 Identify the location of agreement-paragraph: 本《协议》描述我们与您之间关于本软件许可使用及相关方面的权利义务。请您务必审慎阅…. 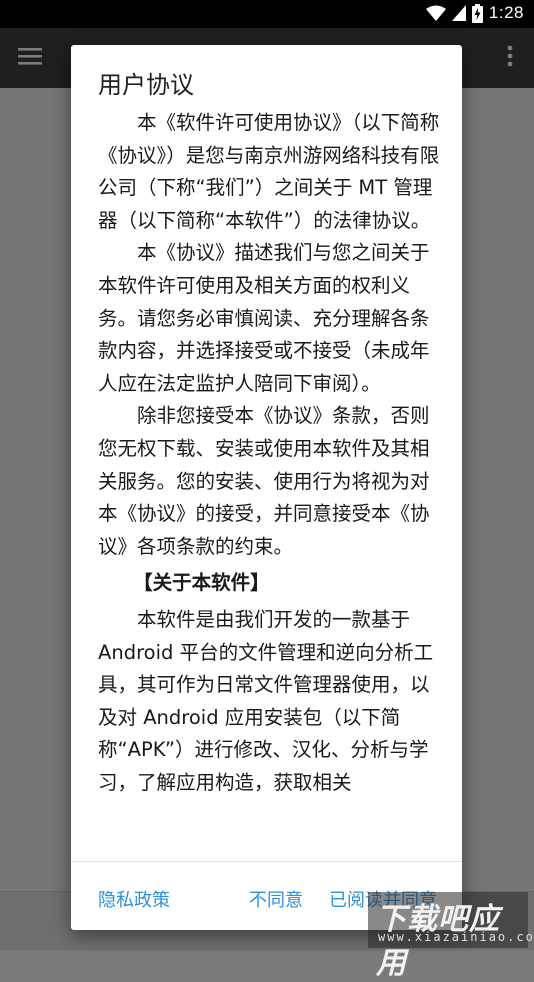
(264, 318).